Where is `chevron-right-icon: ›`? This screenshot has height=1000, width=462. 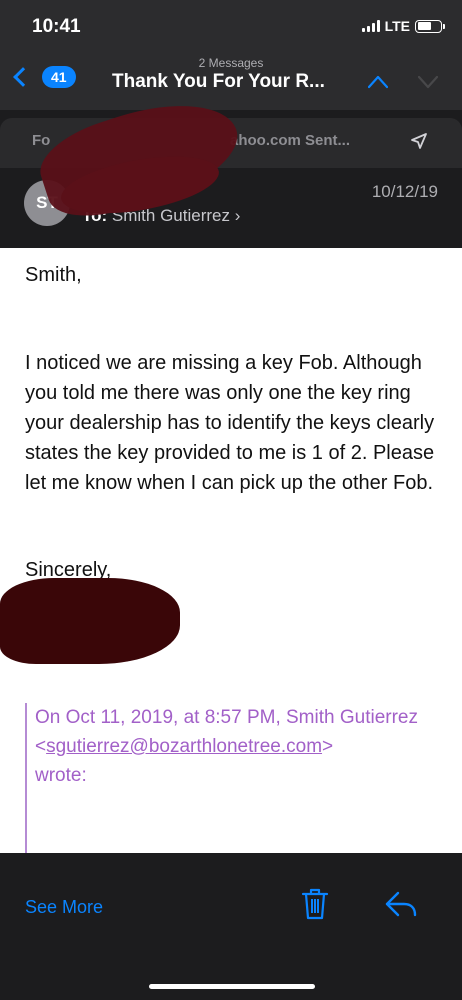
chevron-right-icon: › is located at coordinates (237, 215).